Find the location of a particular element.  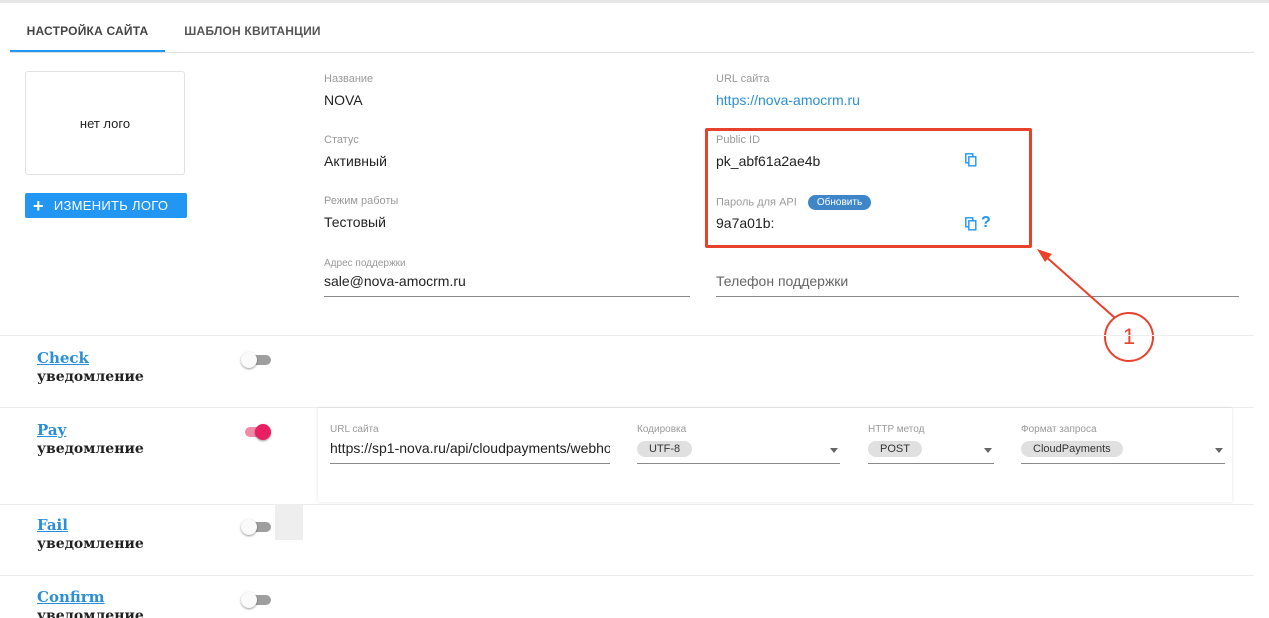

support-email-label: Адрес поддержки is located at coordinates (365, 263).